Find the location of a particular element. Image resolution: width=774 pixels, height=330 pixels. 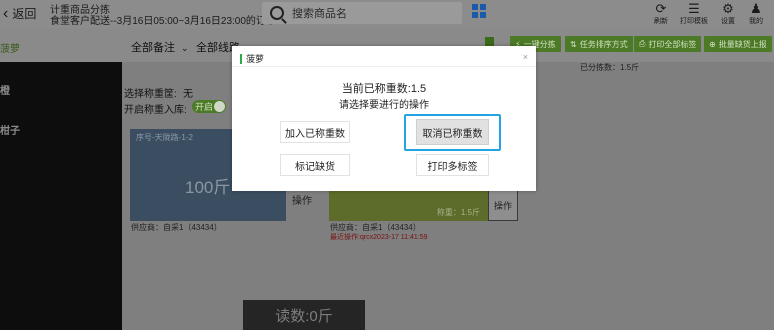

sidebar-item-orange: 橙 is located at coordinates (5, 89).